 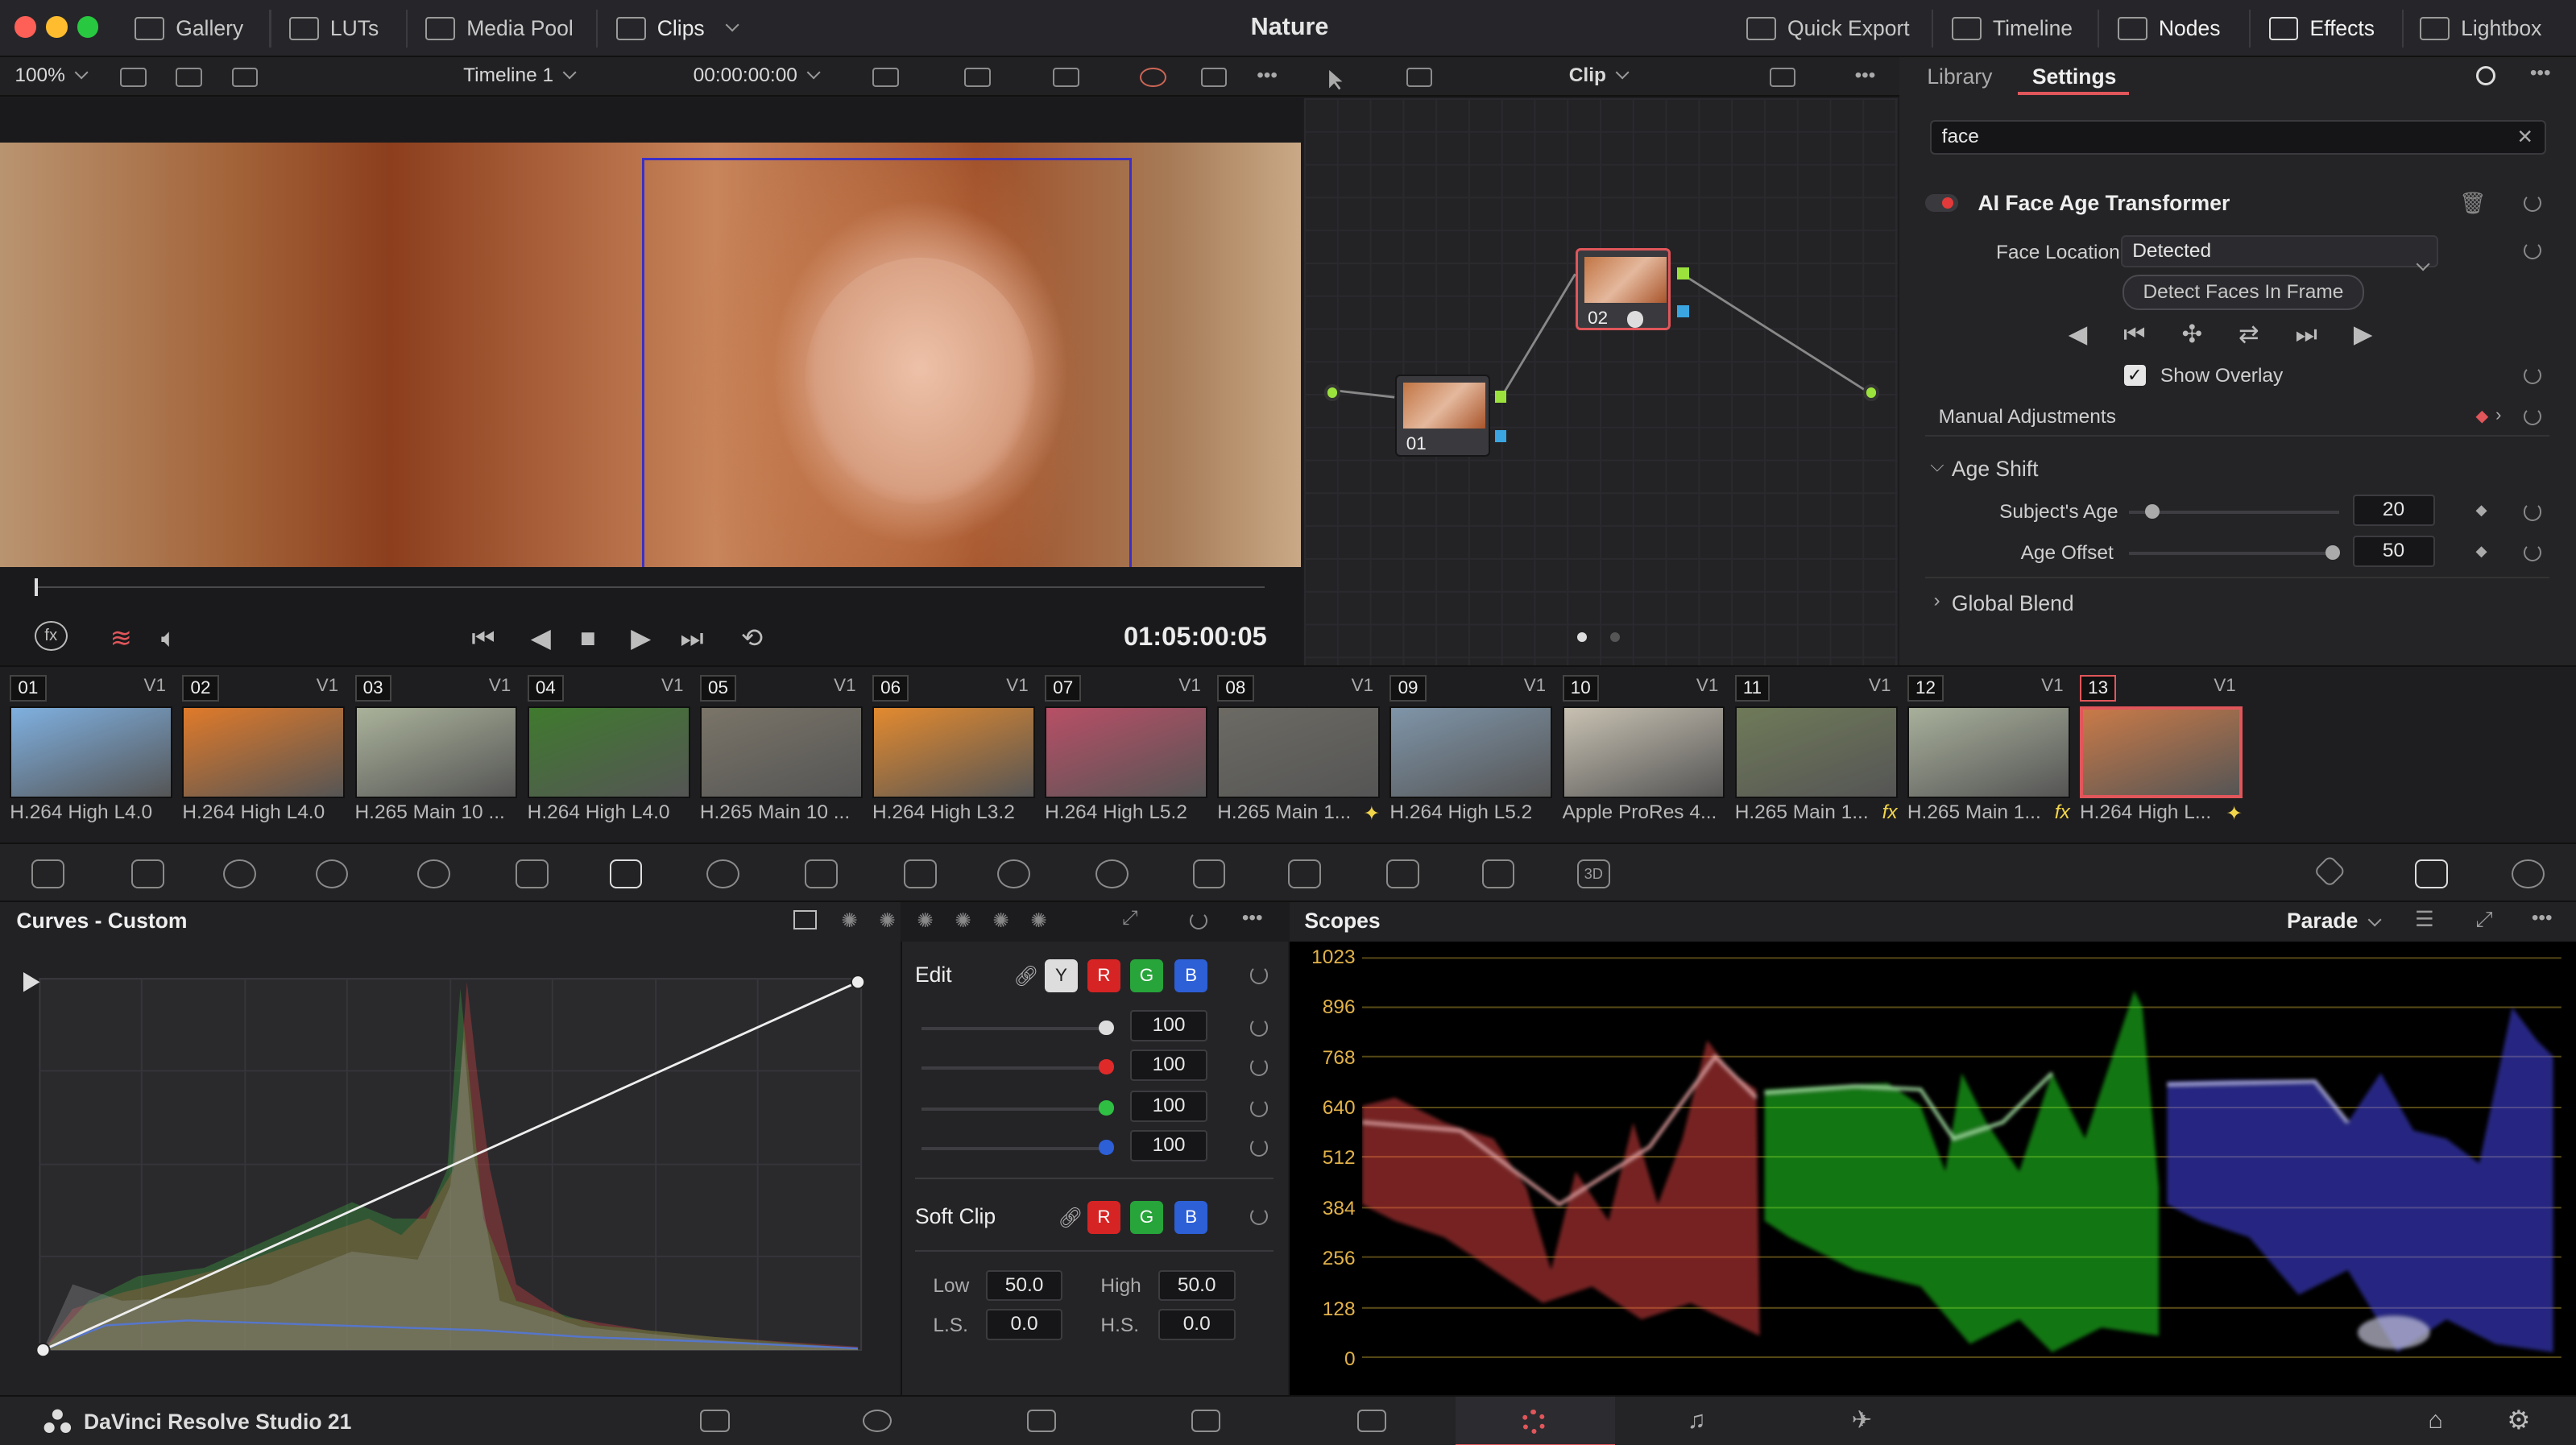 I want to click on viewer-mode-icon, so click(x=885, y=77).